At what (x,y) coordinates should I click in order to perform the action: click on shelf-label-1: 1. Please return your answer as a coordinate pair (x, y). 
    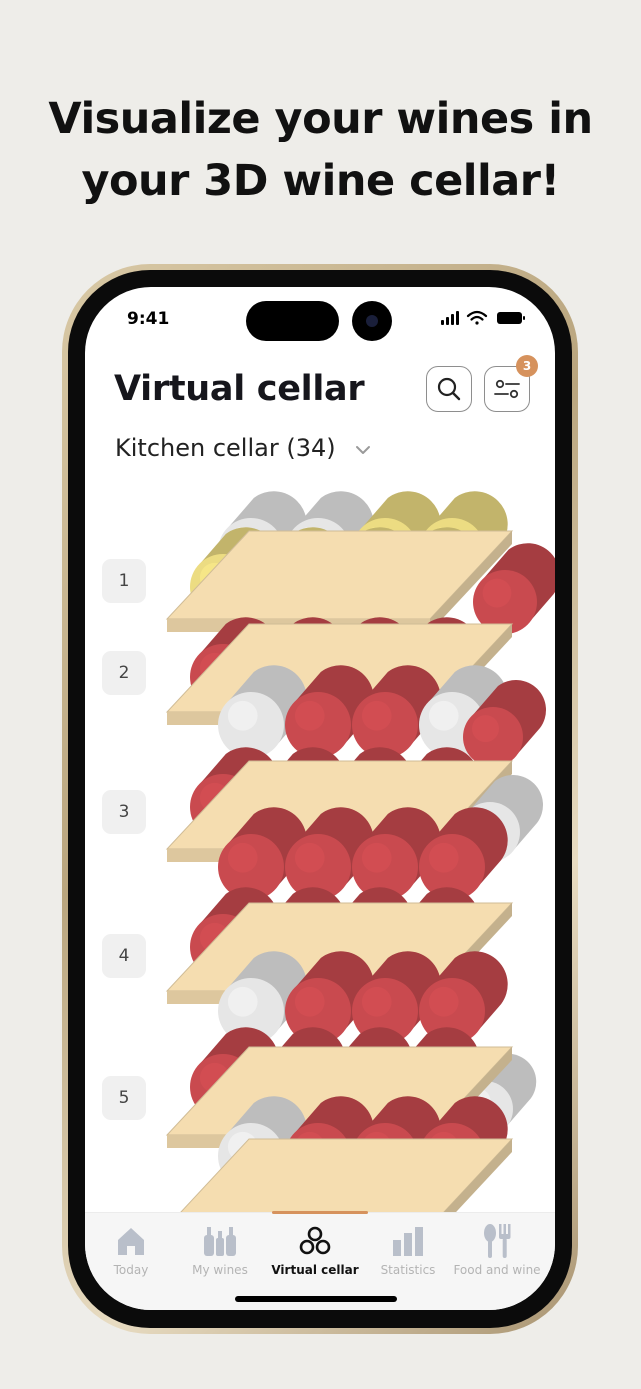
    Looking at the image, I should click on (124, 581).